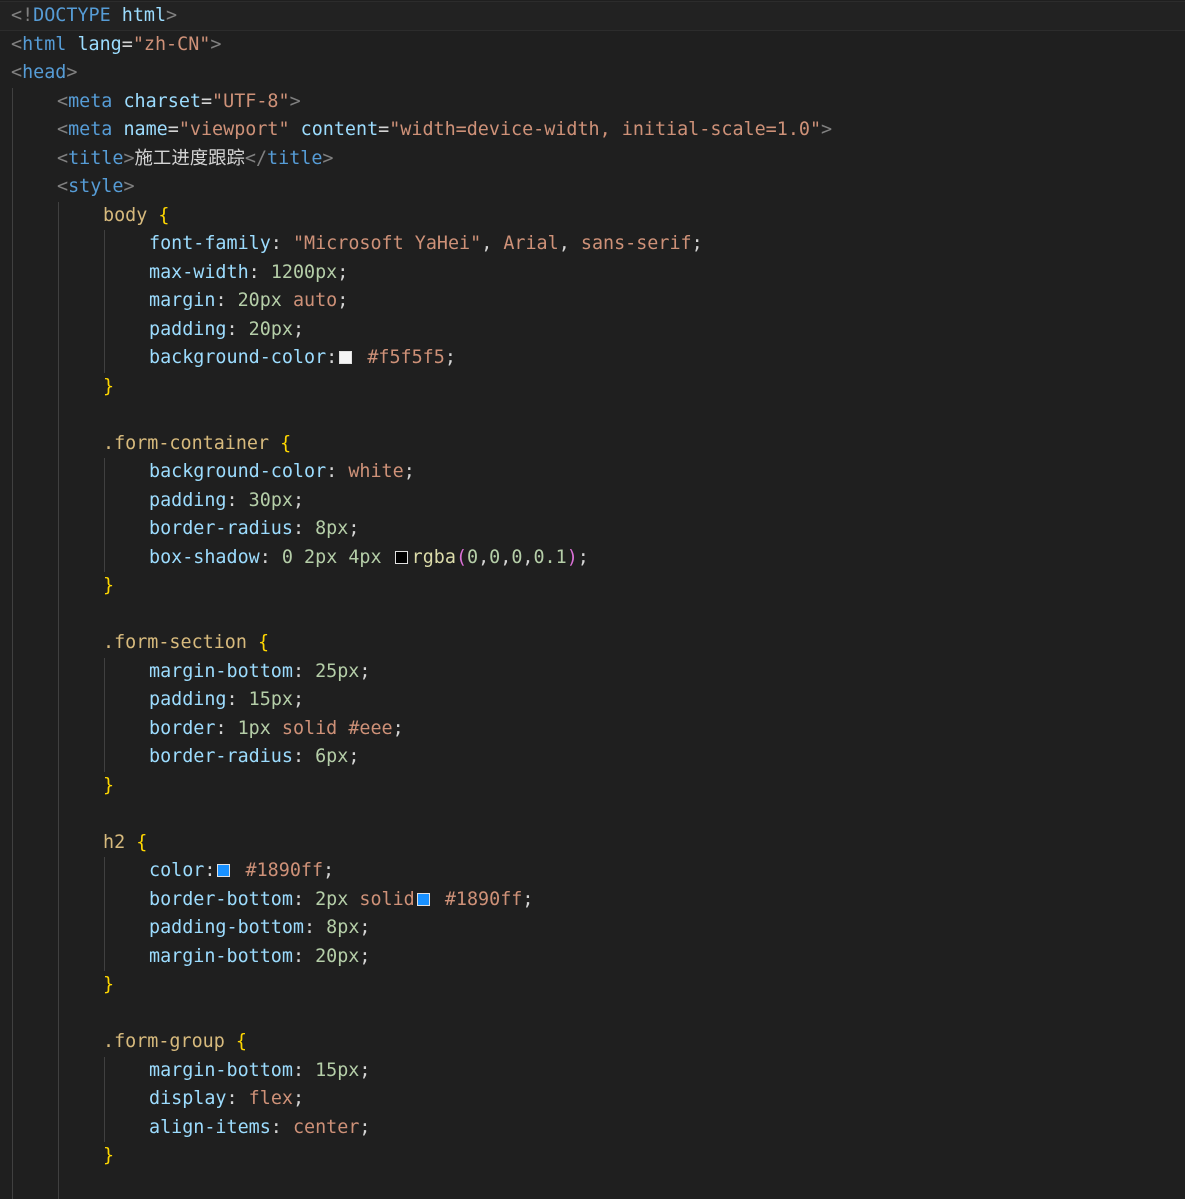 This screenshot has width=1185, height=1199. I want to click on code-token: name, so click(145, 129).